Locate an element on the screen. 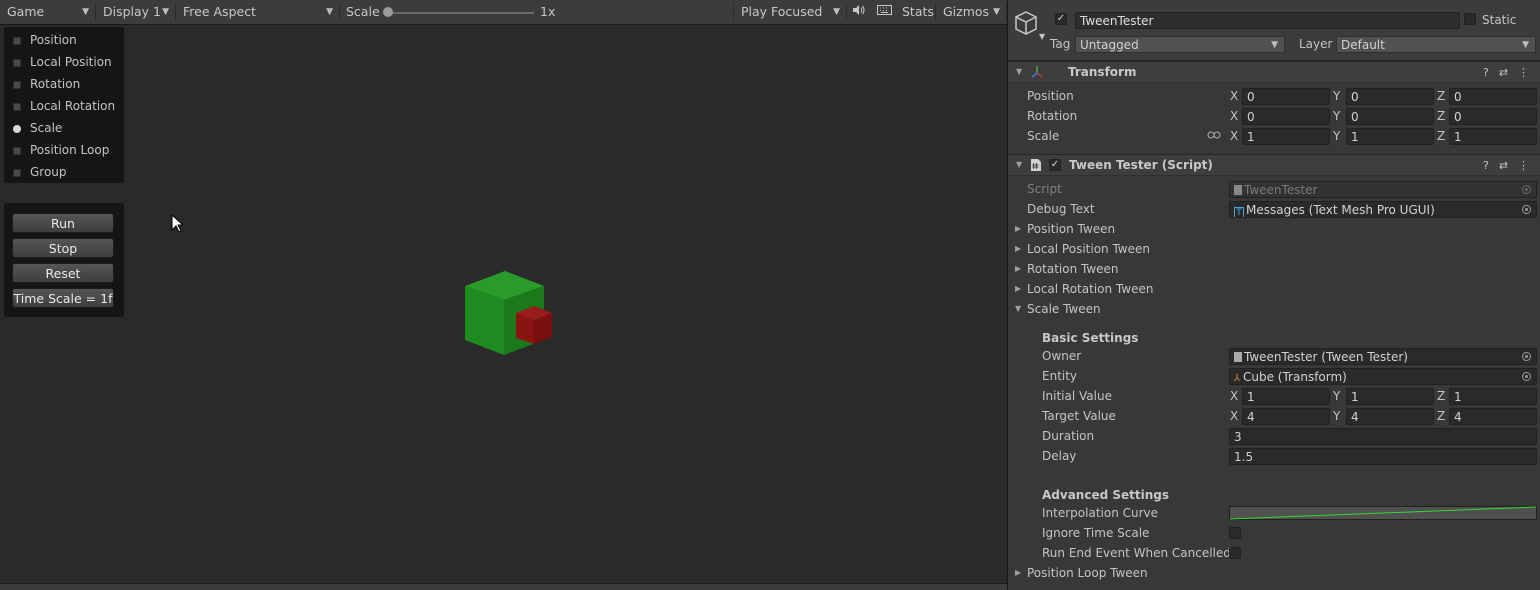  view-dropdown: Game ▼ is located at coordinates (48, 12).